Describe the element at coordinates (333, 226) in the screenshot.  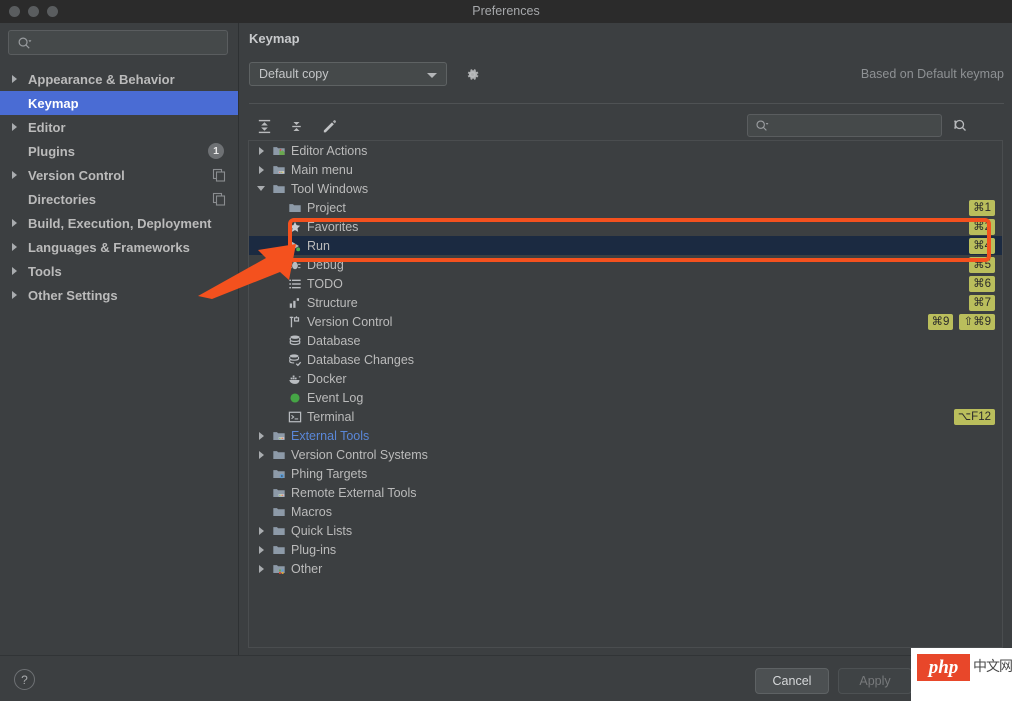
I see `tree-row-label: Favorites` at that location.